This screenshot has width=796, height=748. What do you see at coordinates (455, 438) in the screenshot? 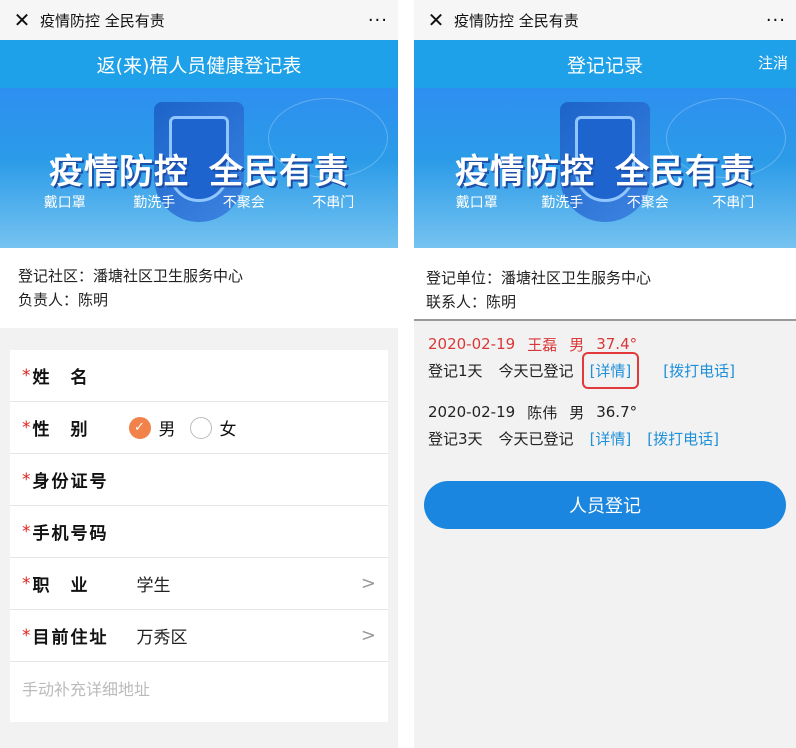
I see `record-days: 登记3天` at bounding box center [455, 438].